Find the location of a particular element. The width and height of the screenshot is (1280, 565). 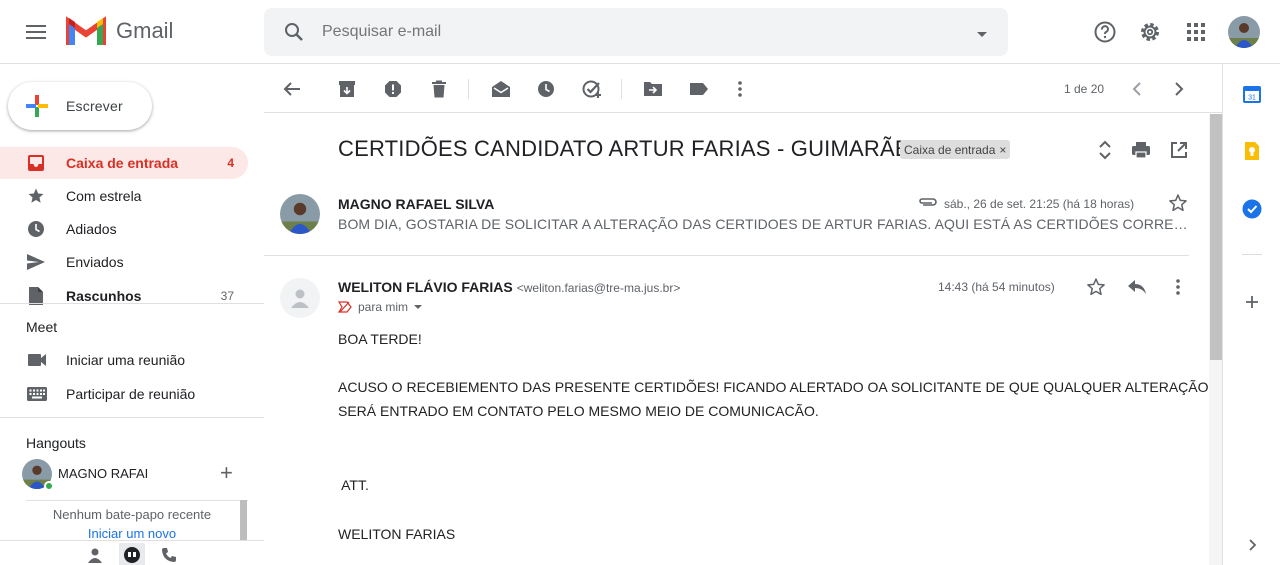

person-icon is located at coordinates (95, 555).